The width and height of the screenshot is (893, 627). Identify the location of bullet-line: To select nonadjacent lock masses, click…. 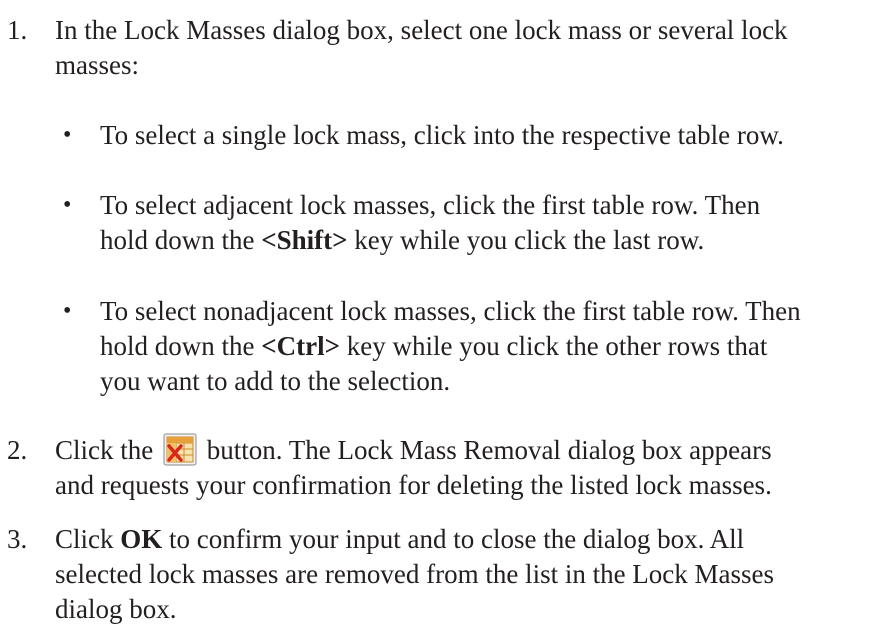
(450, 311).